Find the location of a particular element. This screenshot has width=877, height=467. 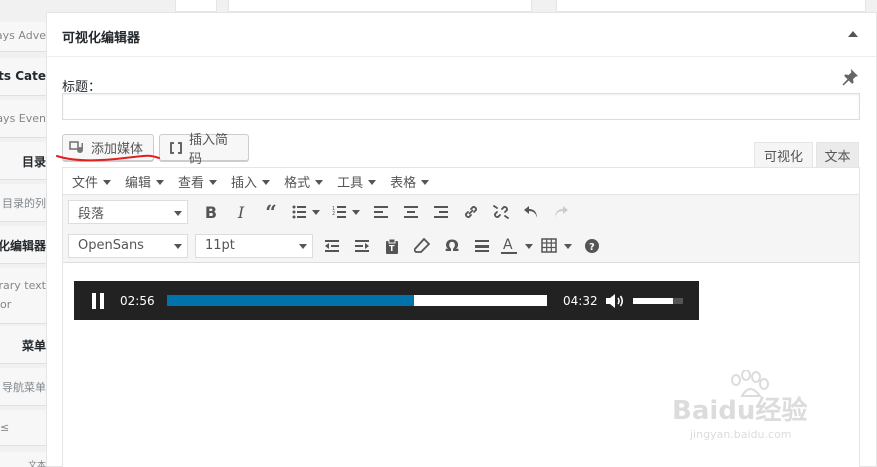

sidebar-item: ays Even is located at coordinates (23, 119).